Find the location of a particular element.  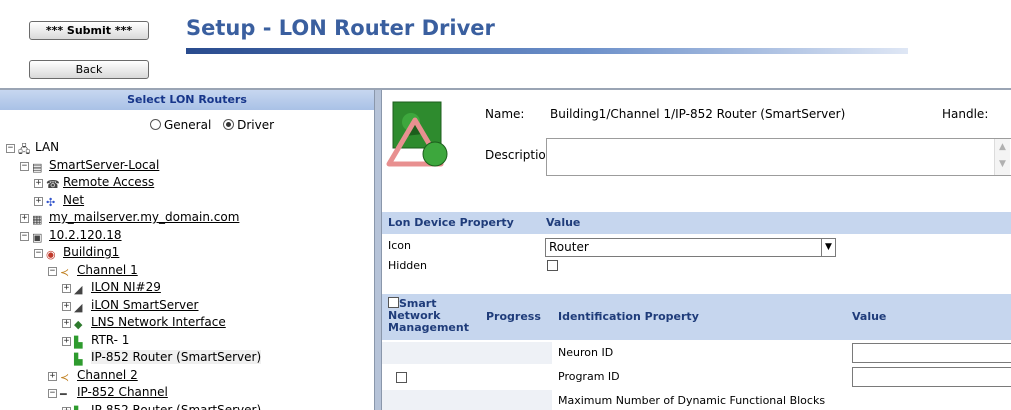

tree-node-label: my_mailserver.my_domain.com is located at coordinates (144, 217).